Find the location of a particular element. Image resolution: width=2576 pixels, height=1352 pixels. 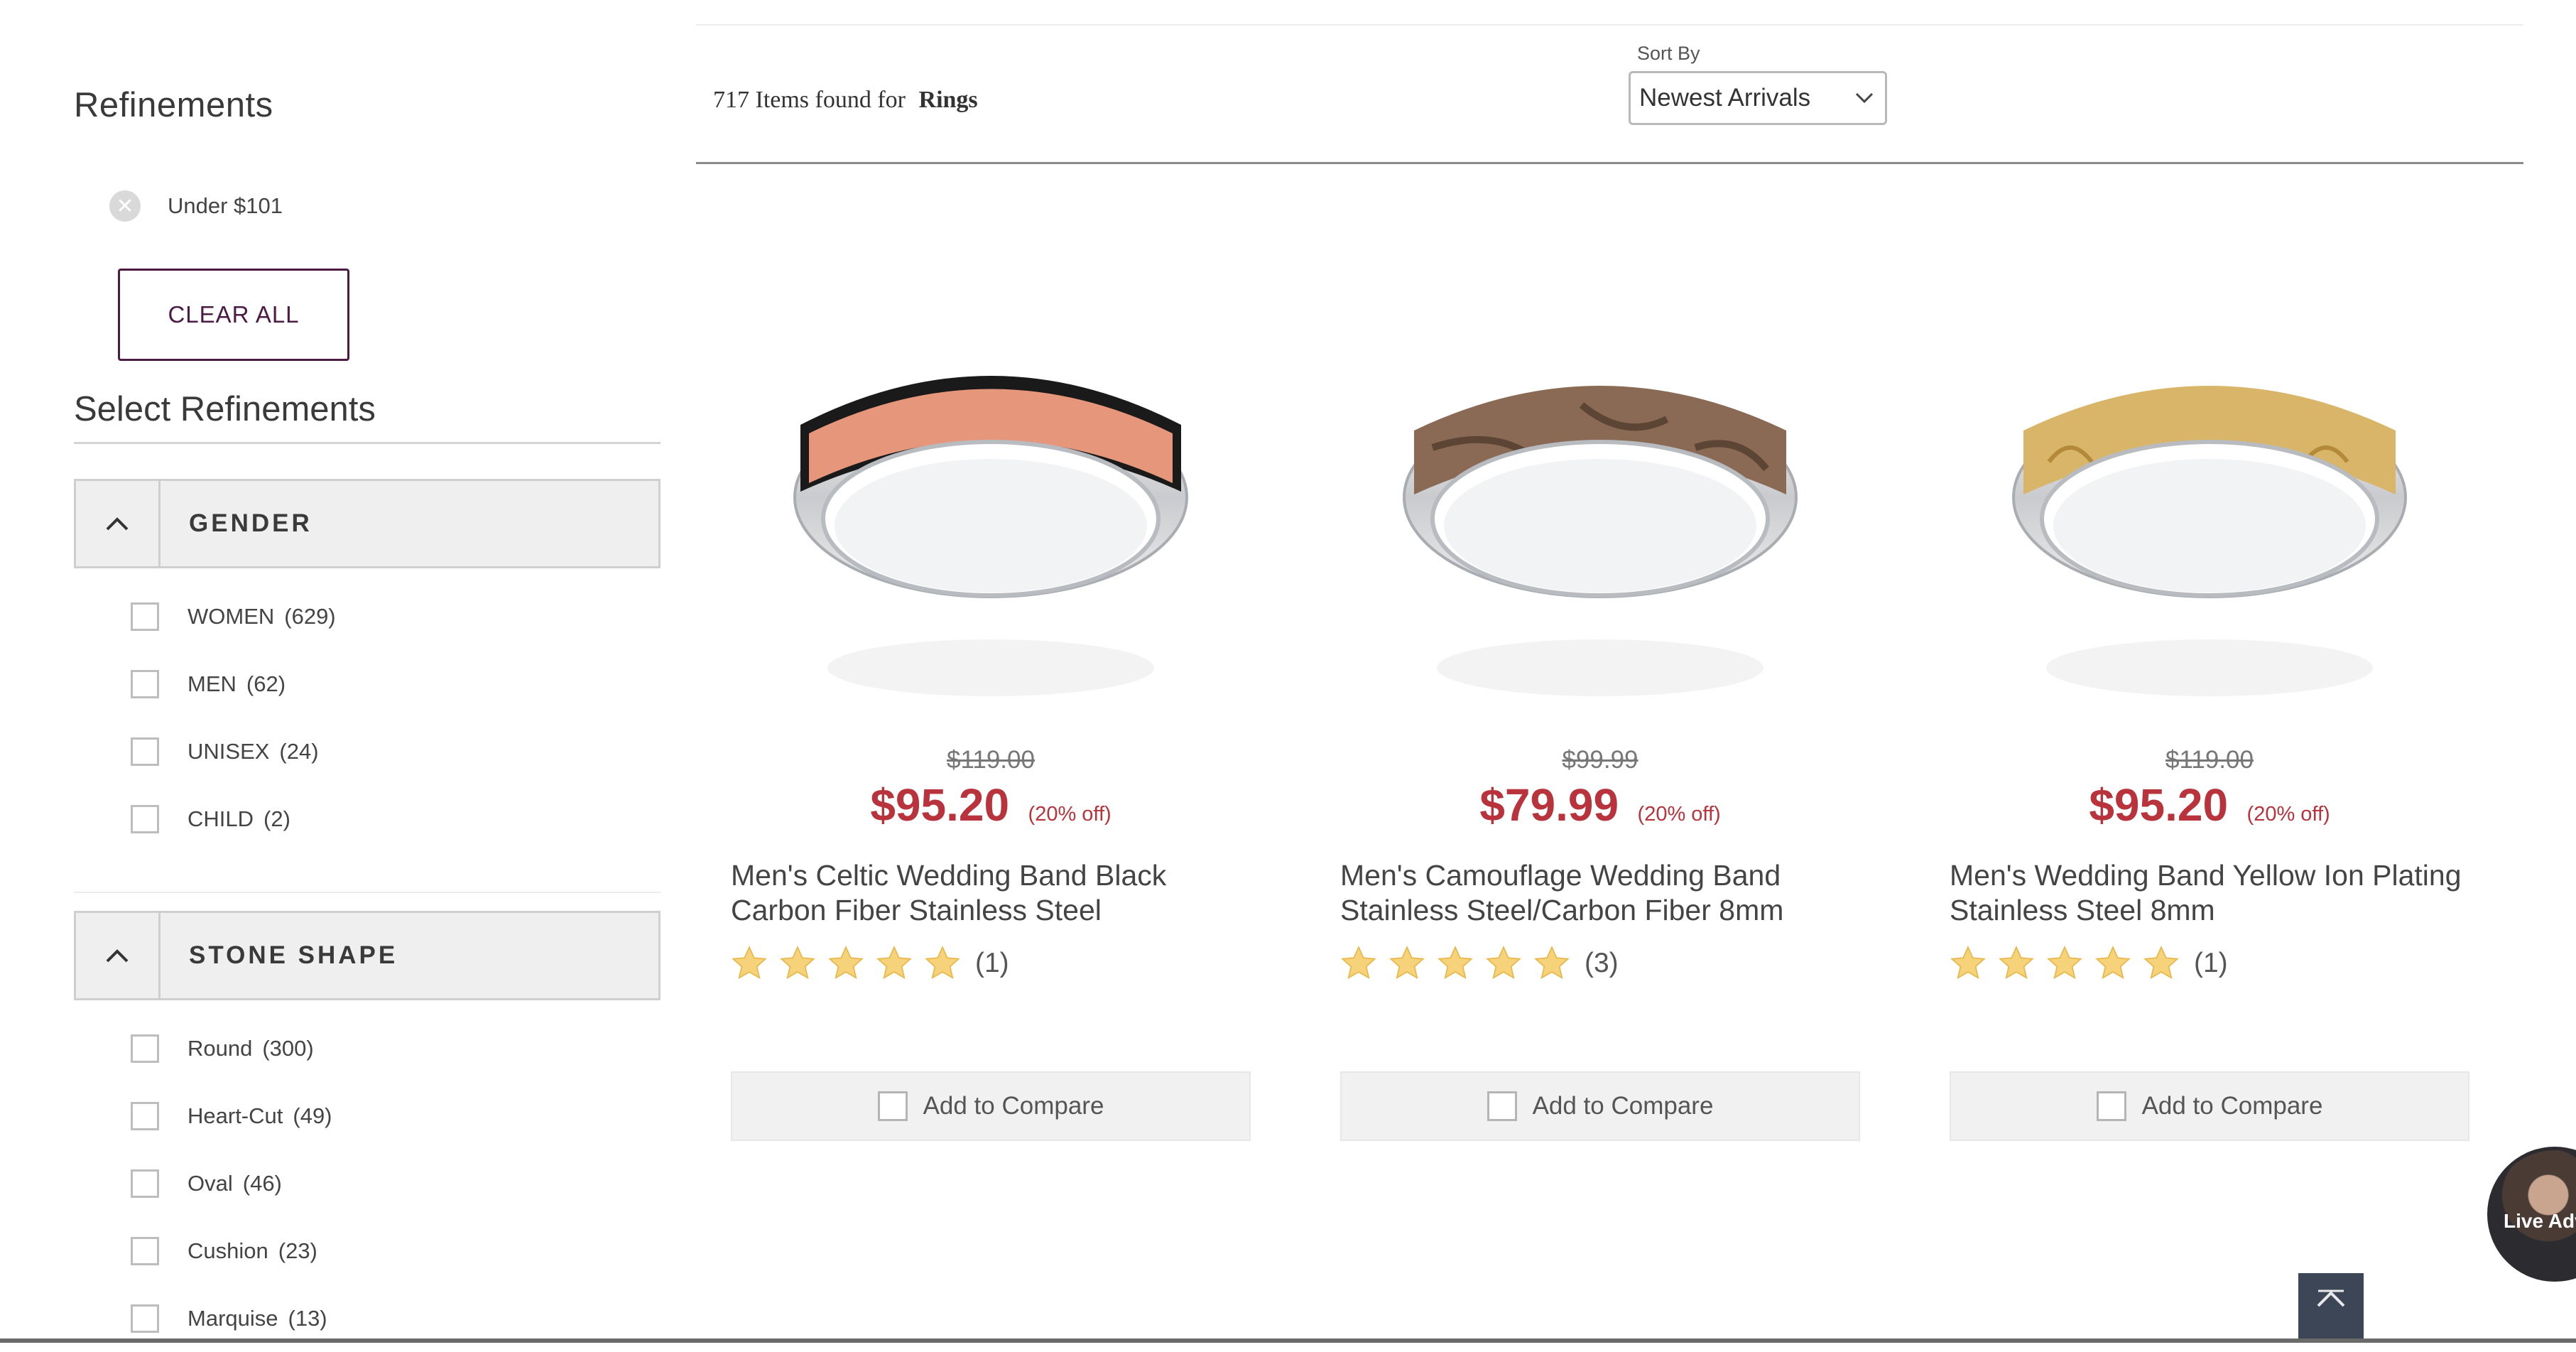

active-filter-label: Under $101 is located at coordinates (226, 205).